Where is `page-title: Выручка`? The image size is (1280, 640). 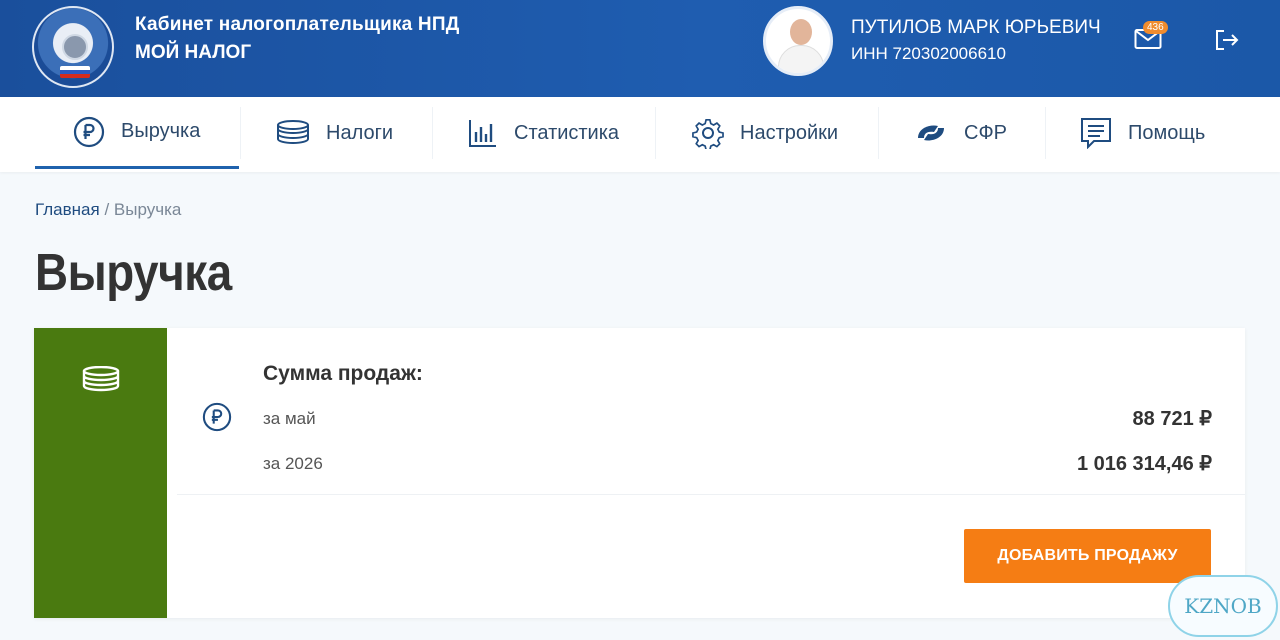
page-title: Выручка is located at coordinates (133, 273).